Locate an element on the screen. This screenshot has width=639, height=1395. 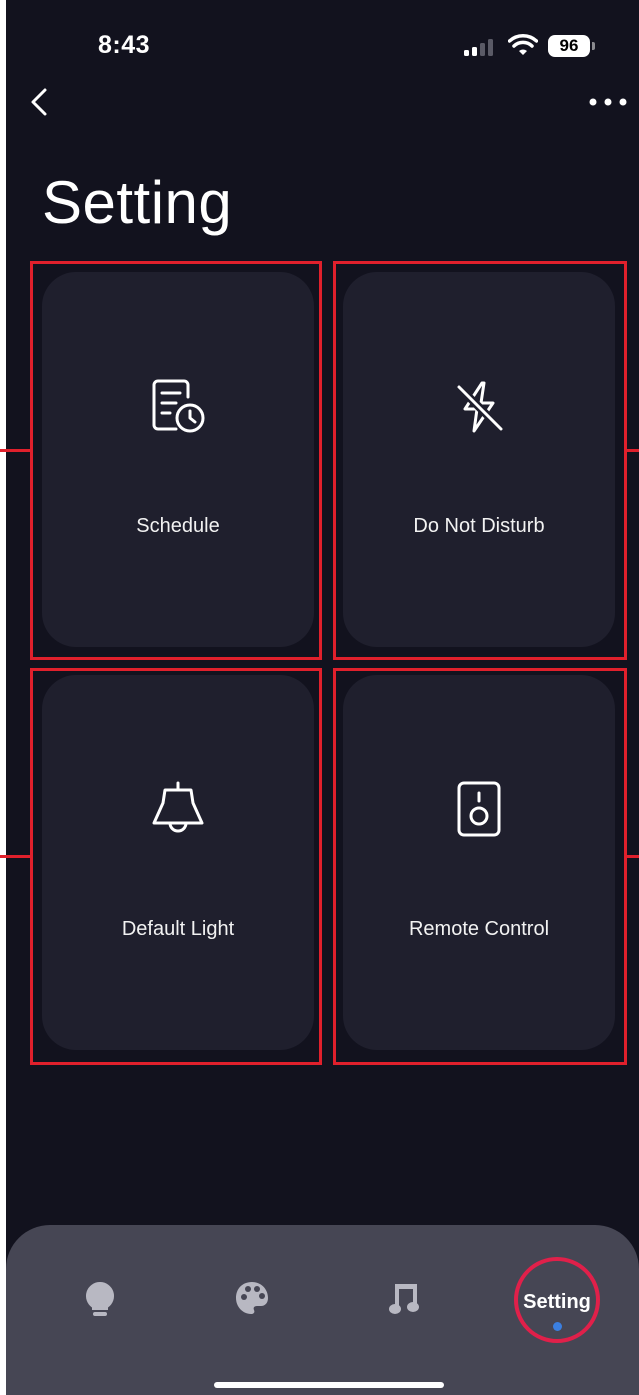
tab-music is located at coordinates (404, 1310).